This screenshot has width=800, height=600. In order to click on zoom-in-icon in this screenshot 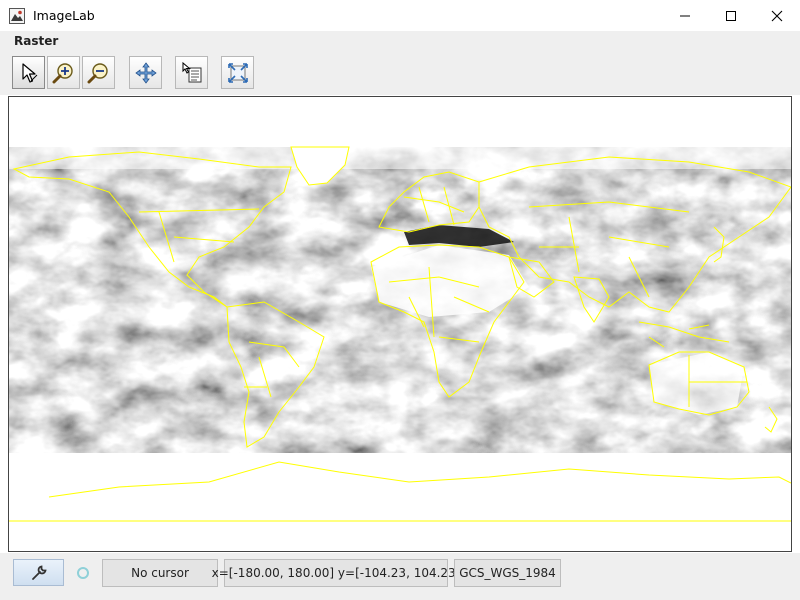, I will do `click(62, 73)`.